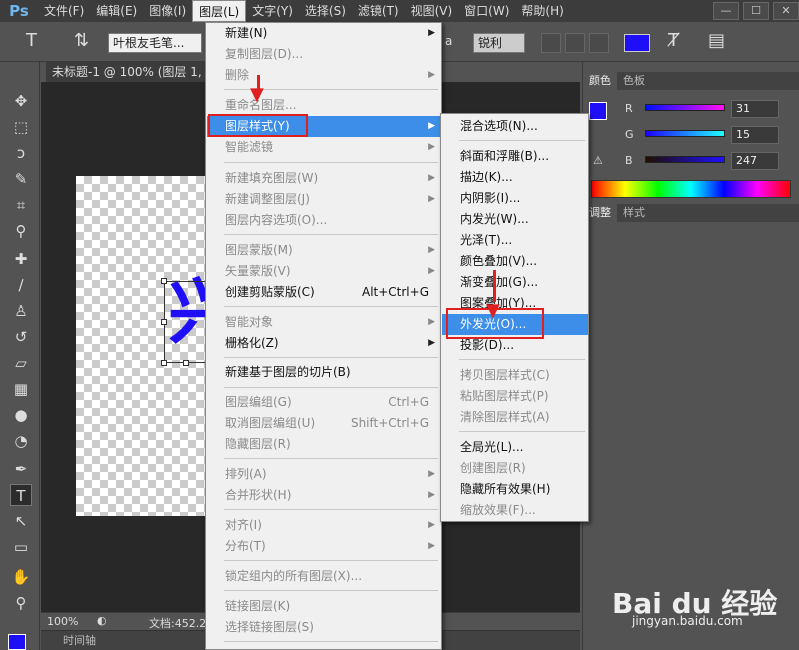 This screenshot has width=799, height=650. Describe the element at coordinates (186, 322) in the screenshot. I see `text-bounding-box` at that location.